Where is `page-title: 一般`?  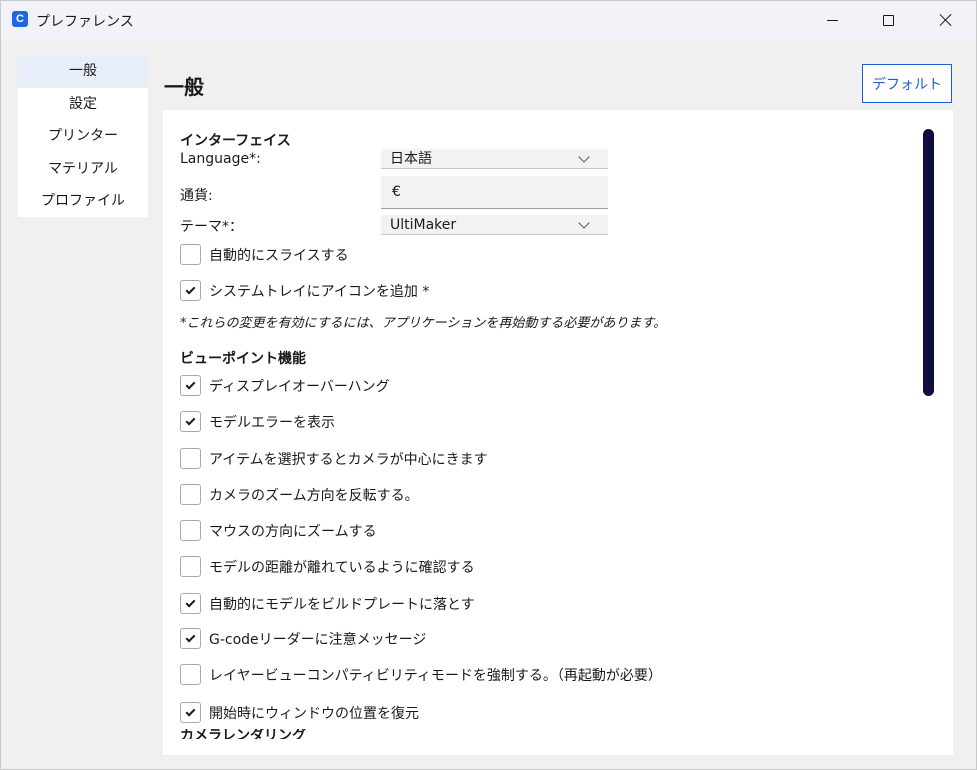
page-title: 一般 is located at coordinates (184, 87).